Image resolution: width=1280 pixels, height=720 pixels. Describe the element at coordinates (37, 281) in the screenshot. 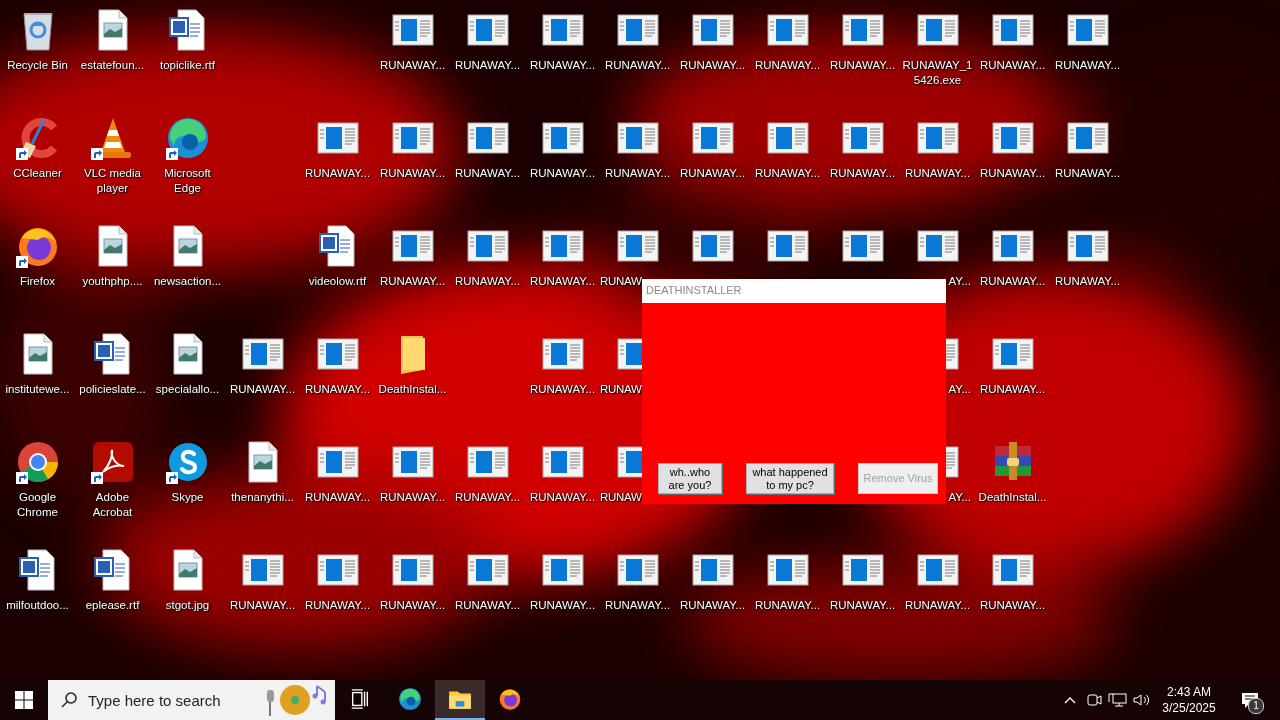

I see `icon-label: Firefox` at that location.